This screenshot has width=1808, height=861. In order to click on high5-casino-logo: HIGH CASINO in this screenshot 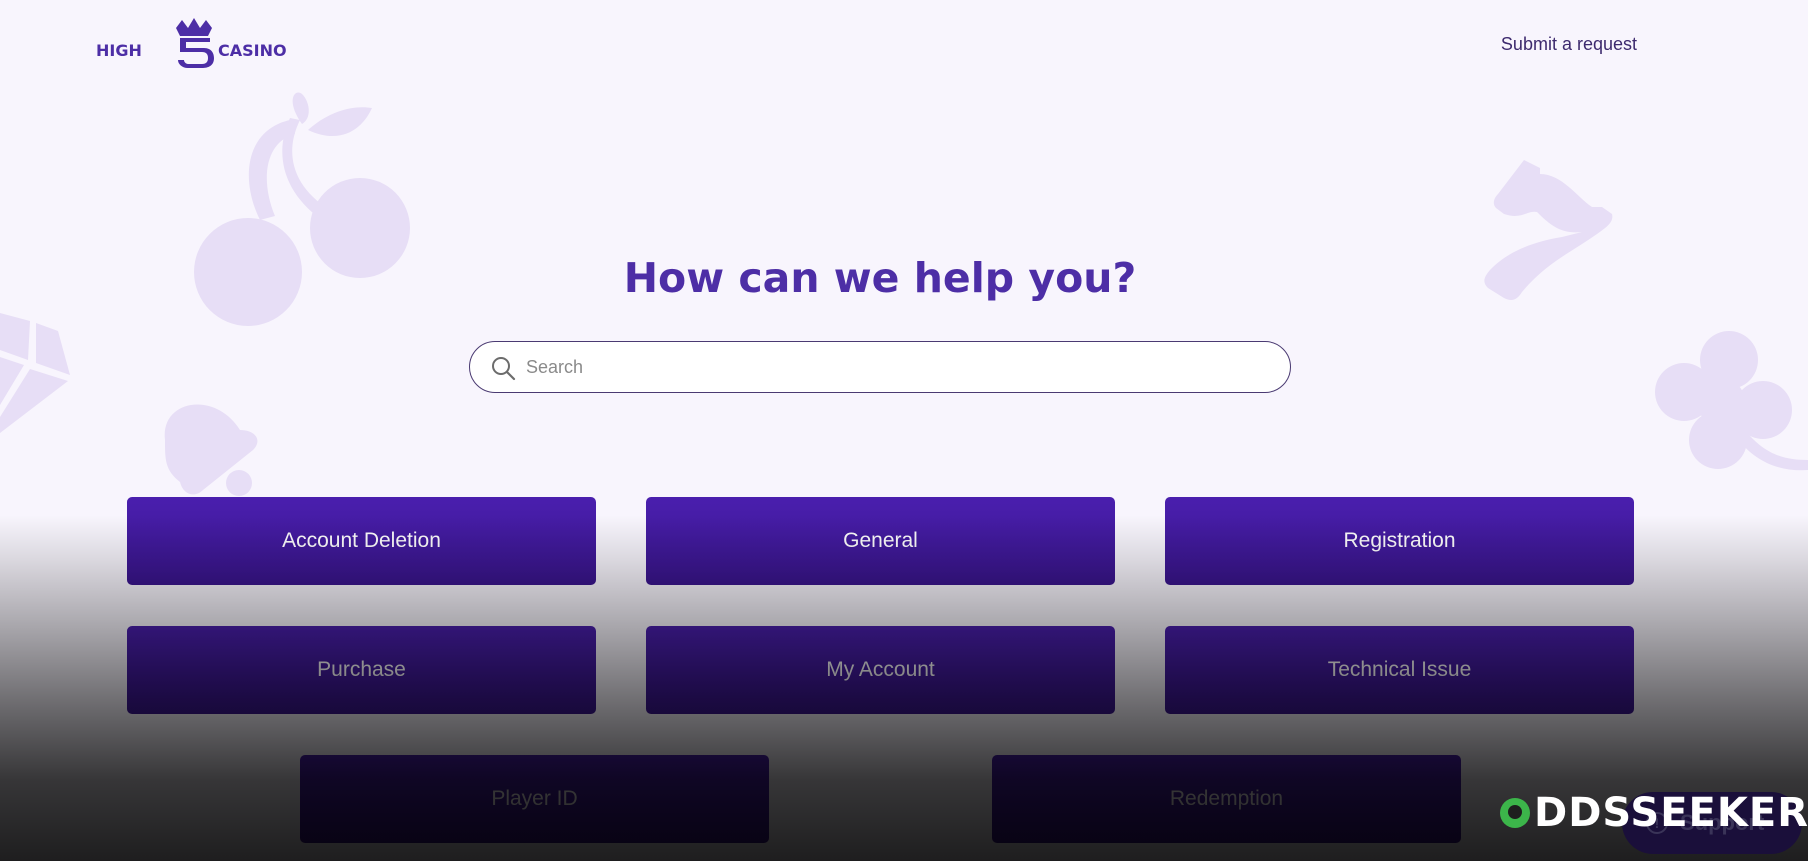, I will do `click(196, 42)`.